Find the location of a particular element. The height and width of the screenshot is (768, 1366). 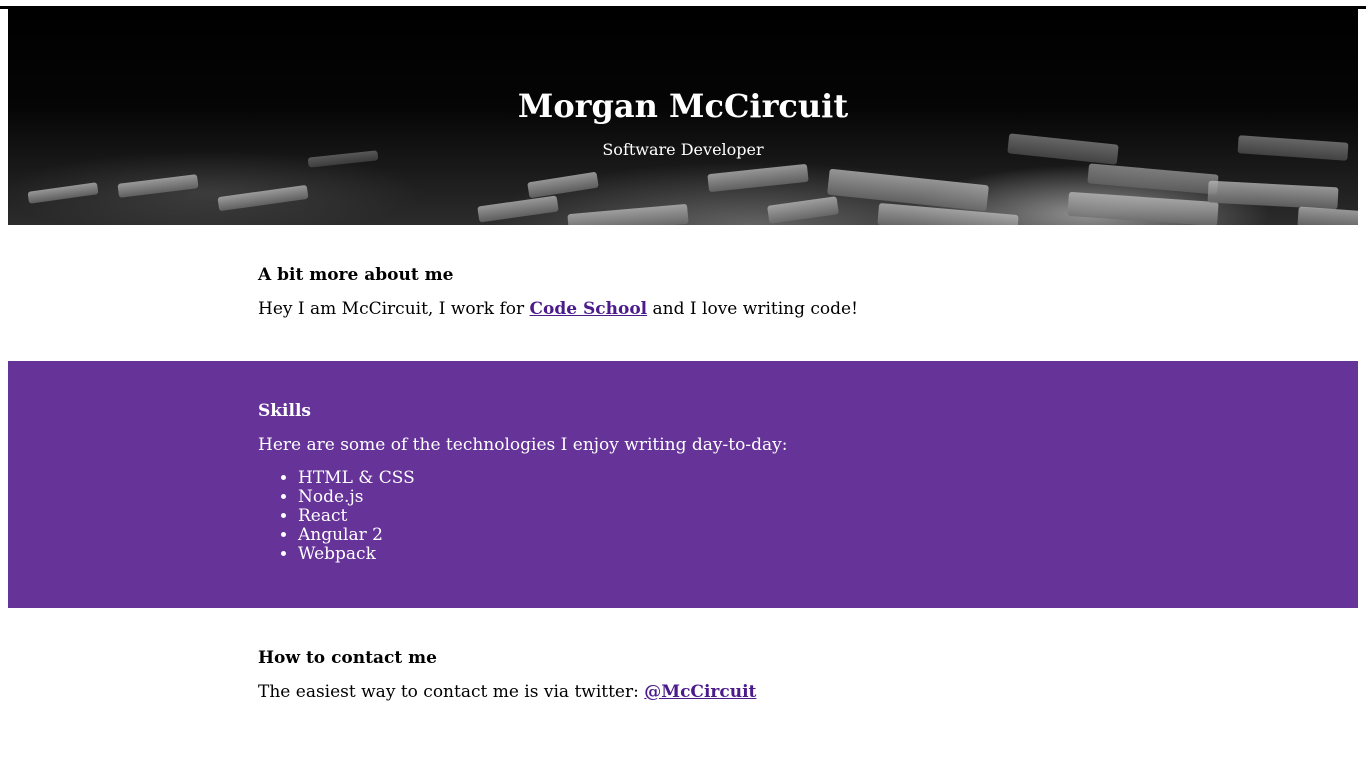

skill-item-angular: Angular 2 is located at coordinates (728, 535).